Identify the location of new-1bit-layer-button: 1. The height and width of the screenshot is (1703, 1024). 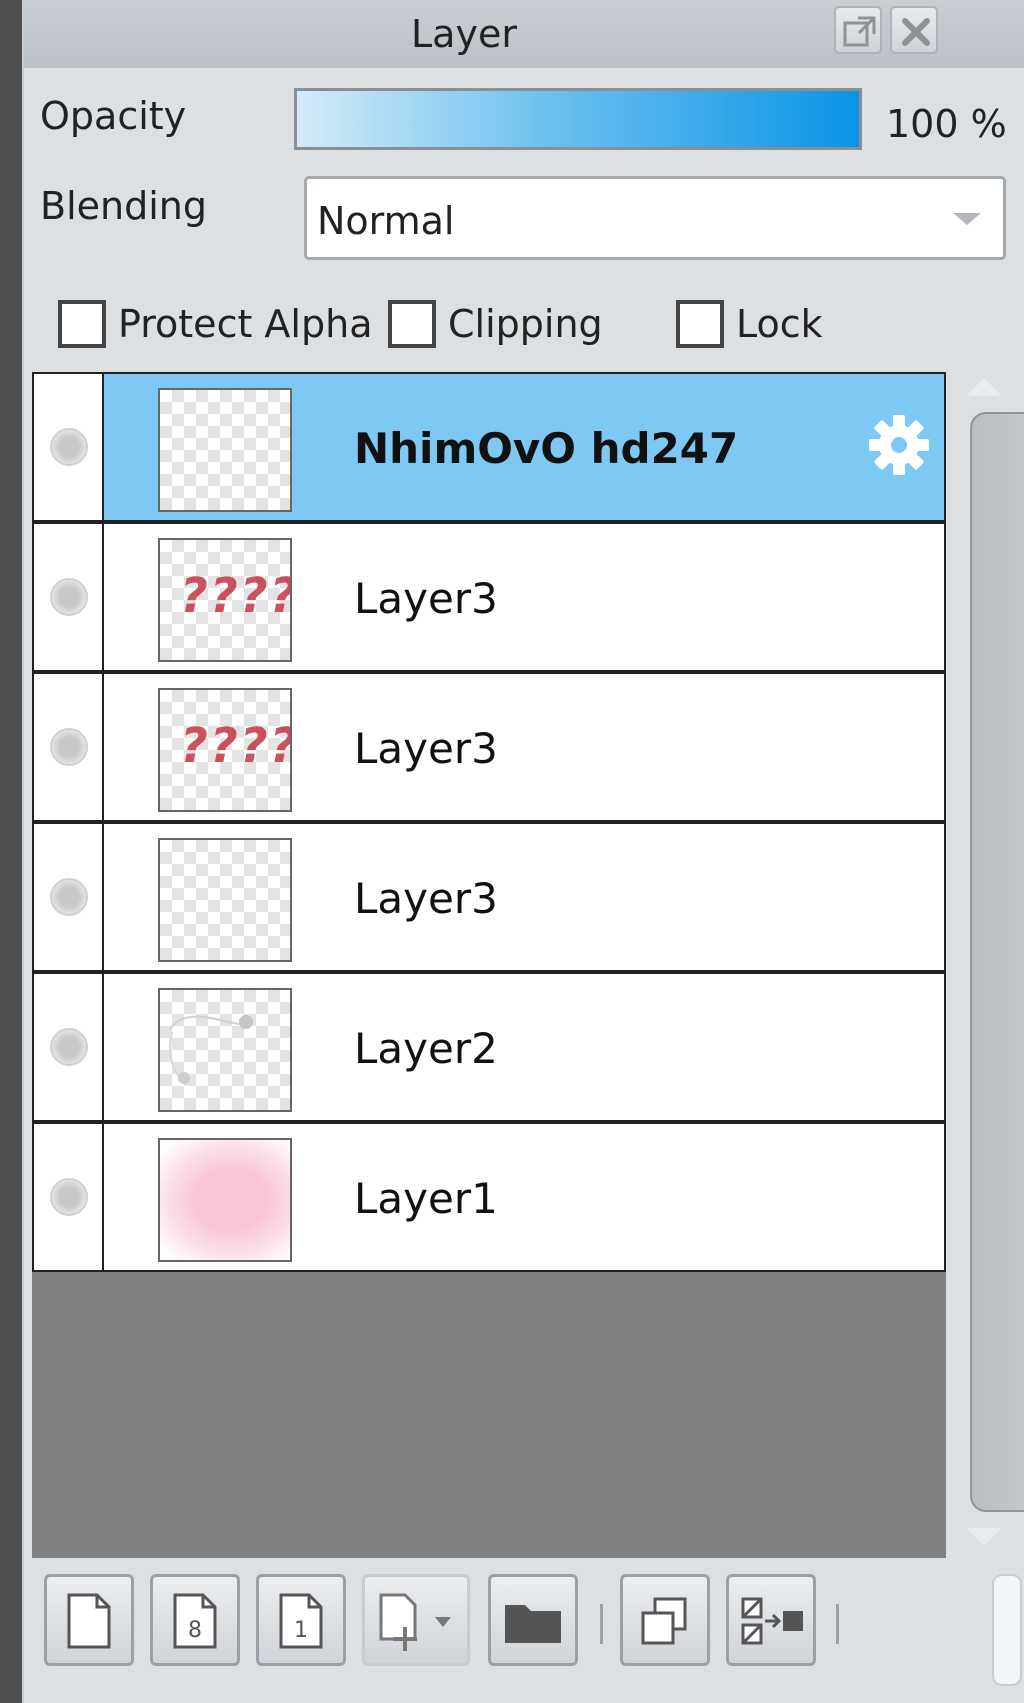
(301, 1620).